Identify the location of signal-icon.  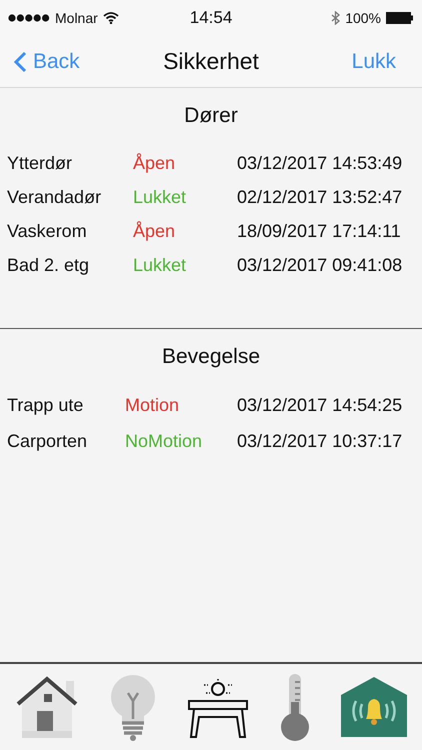
(29, 18).